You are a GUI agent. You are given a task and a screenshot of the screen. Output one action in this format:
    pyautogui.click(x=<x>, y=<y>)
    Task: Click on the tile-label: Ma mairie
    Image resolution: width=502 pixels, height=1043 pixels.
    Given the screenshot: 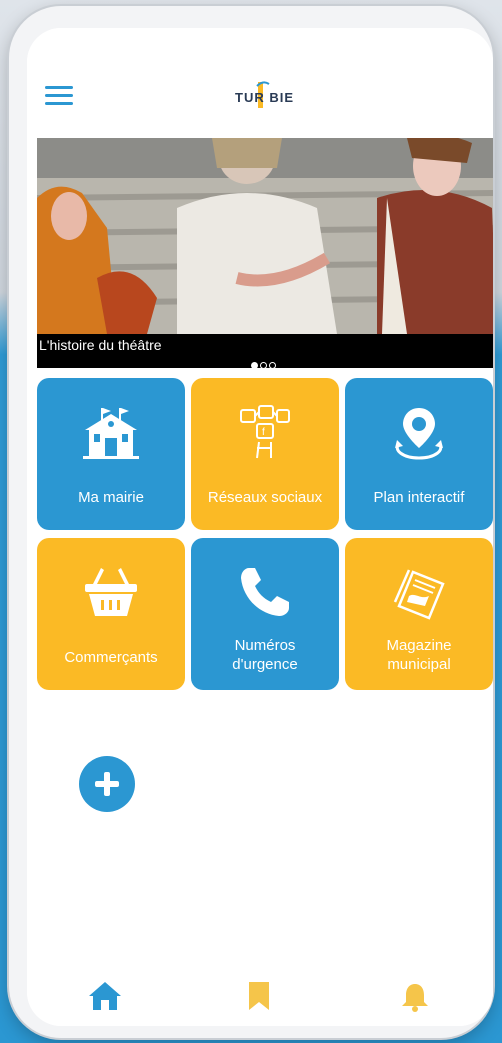 What is the action you would take?
    pyautogui.click(x=111, y=497)
    